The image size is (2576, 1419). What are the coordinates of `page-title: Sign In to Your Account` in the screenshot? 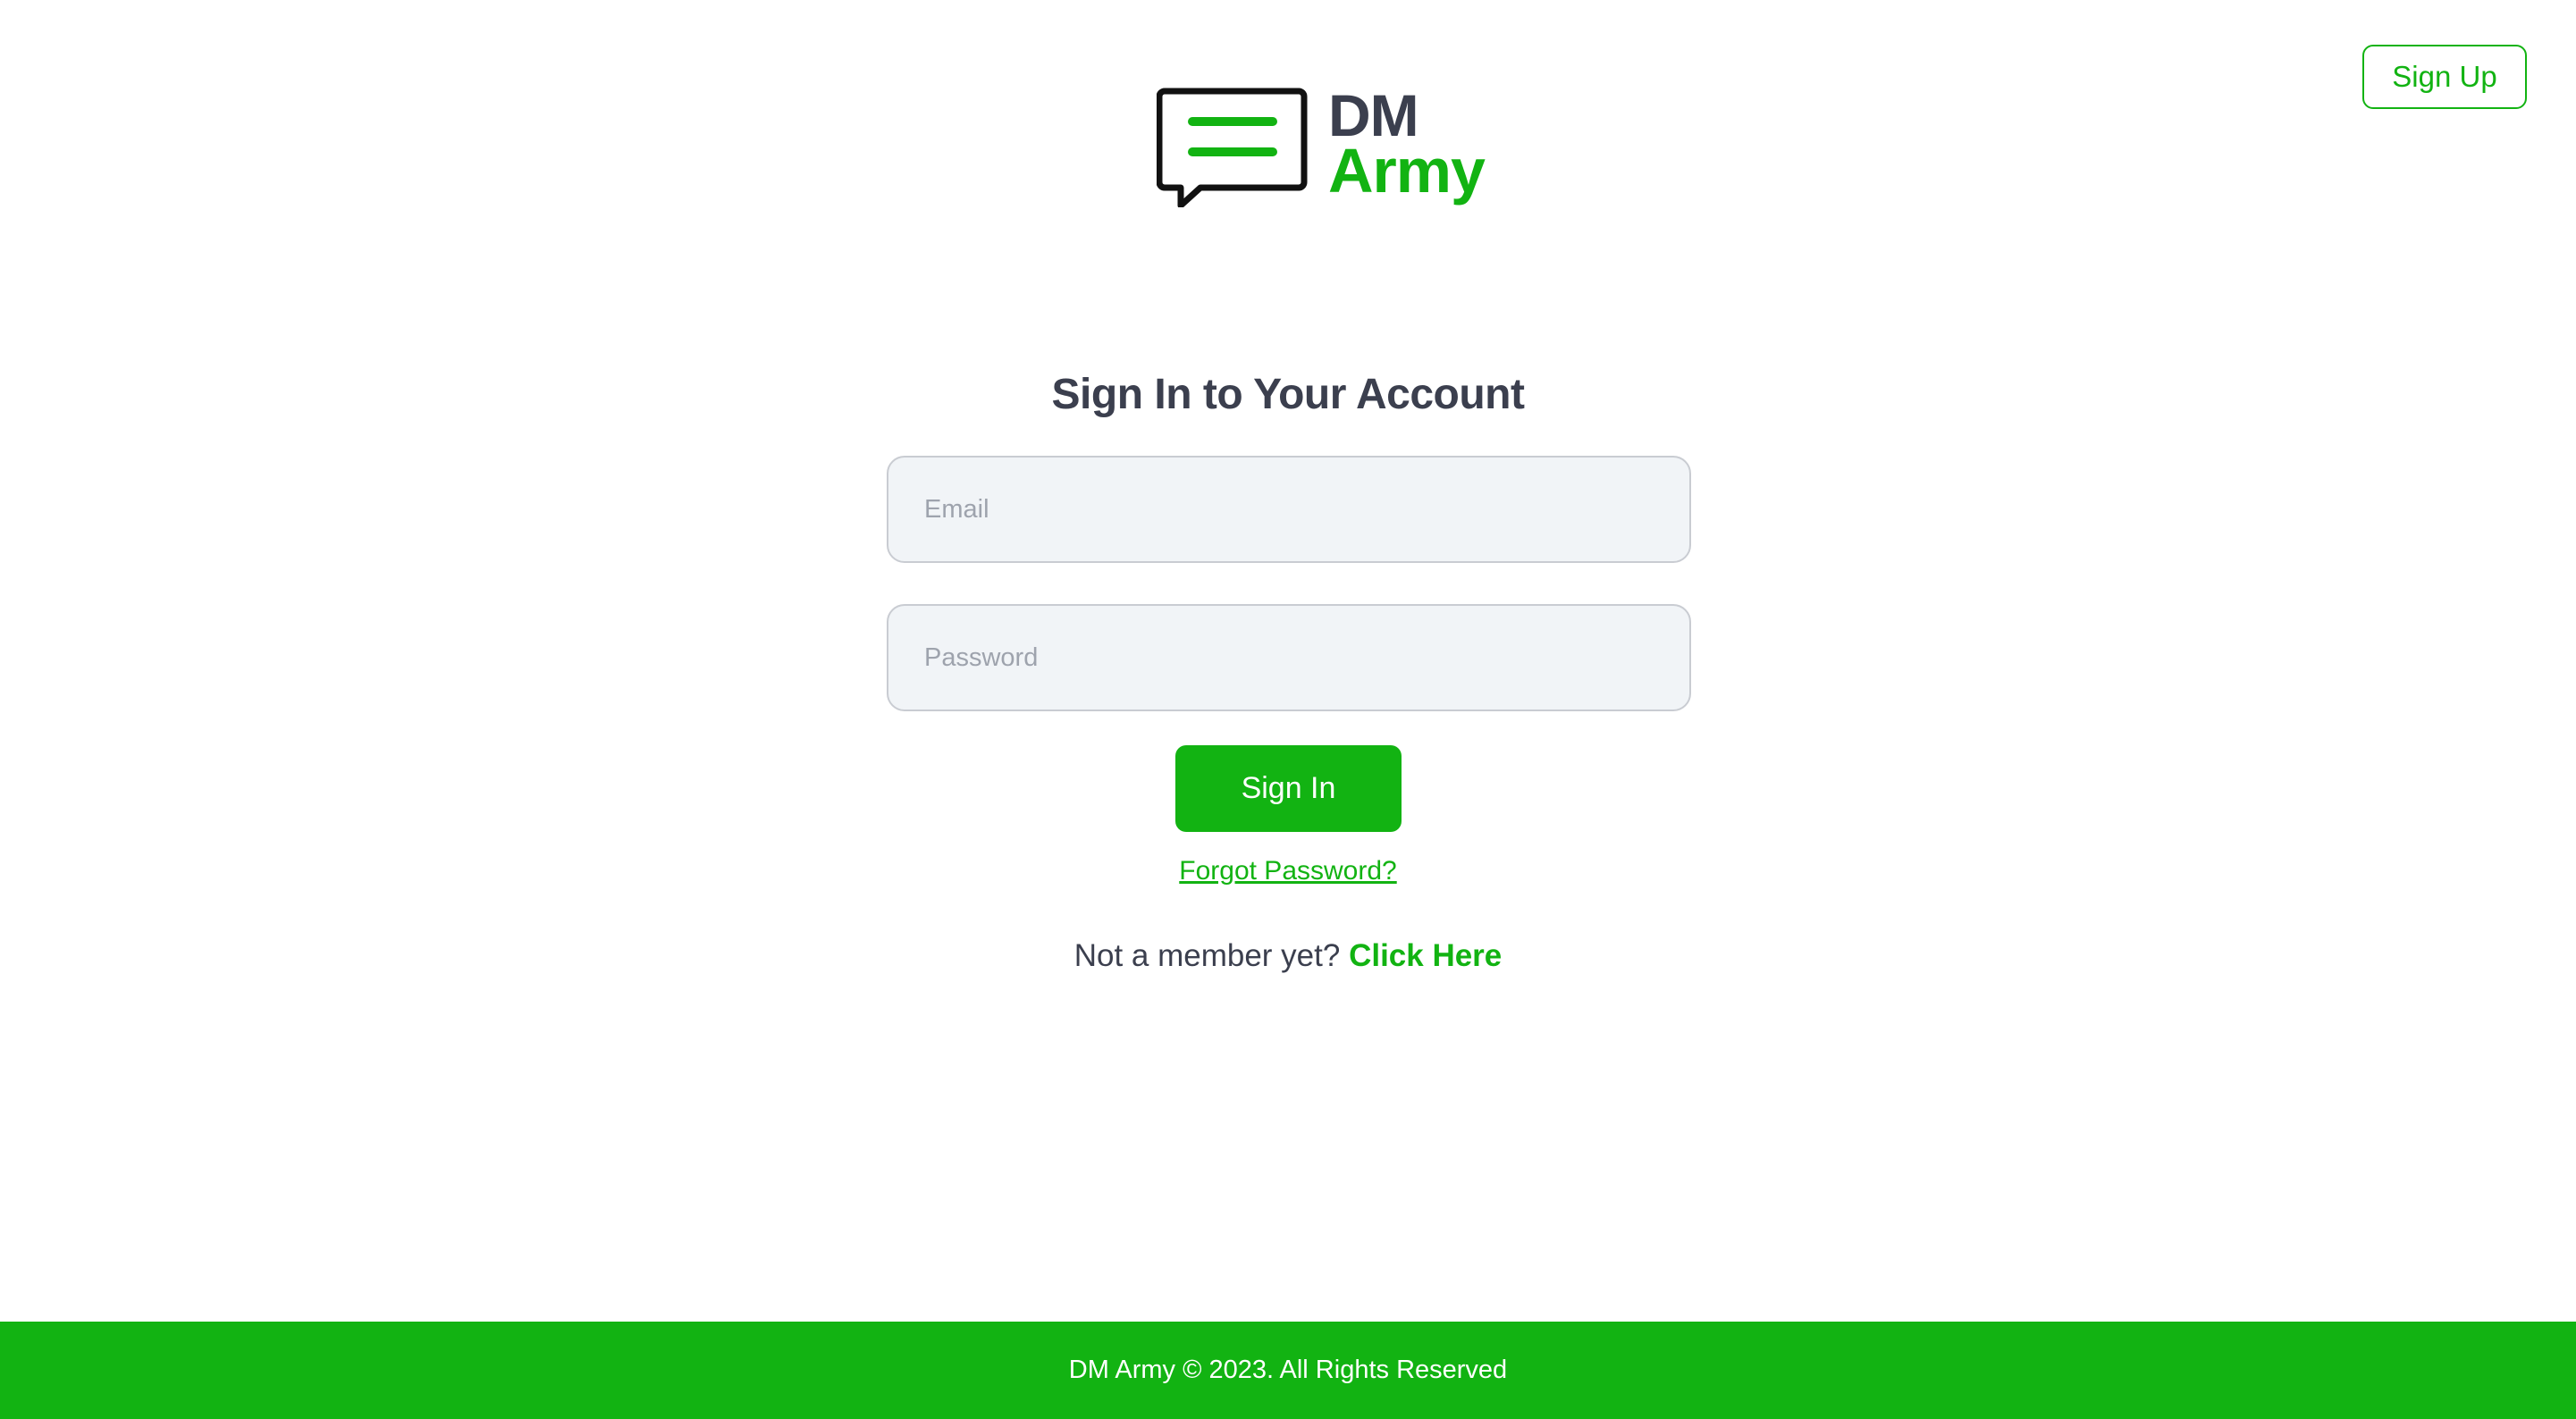 It's located at (1288, 395).